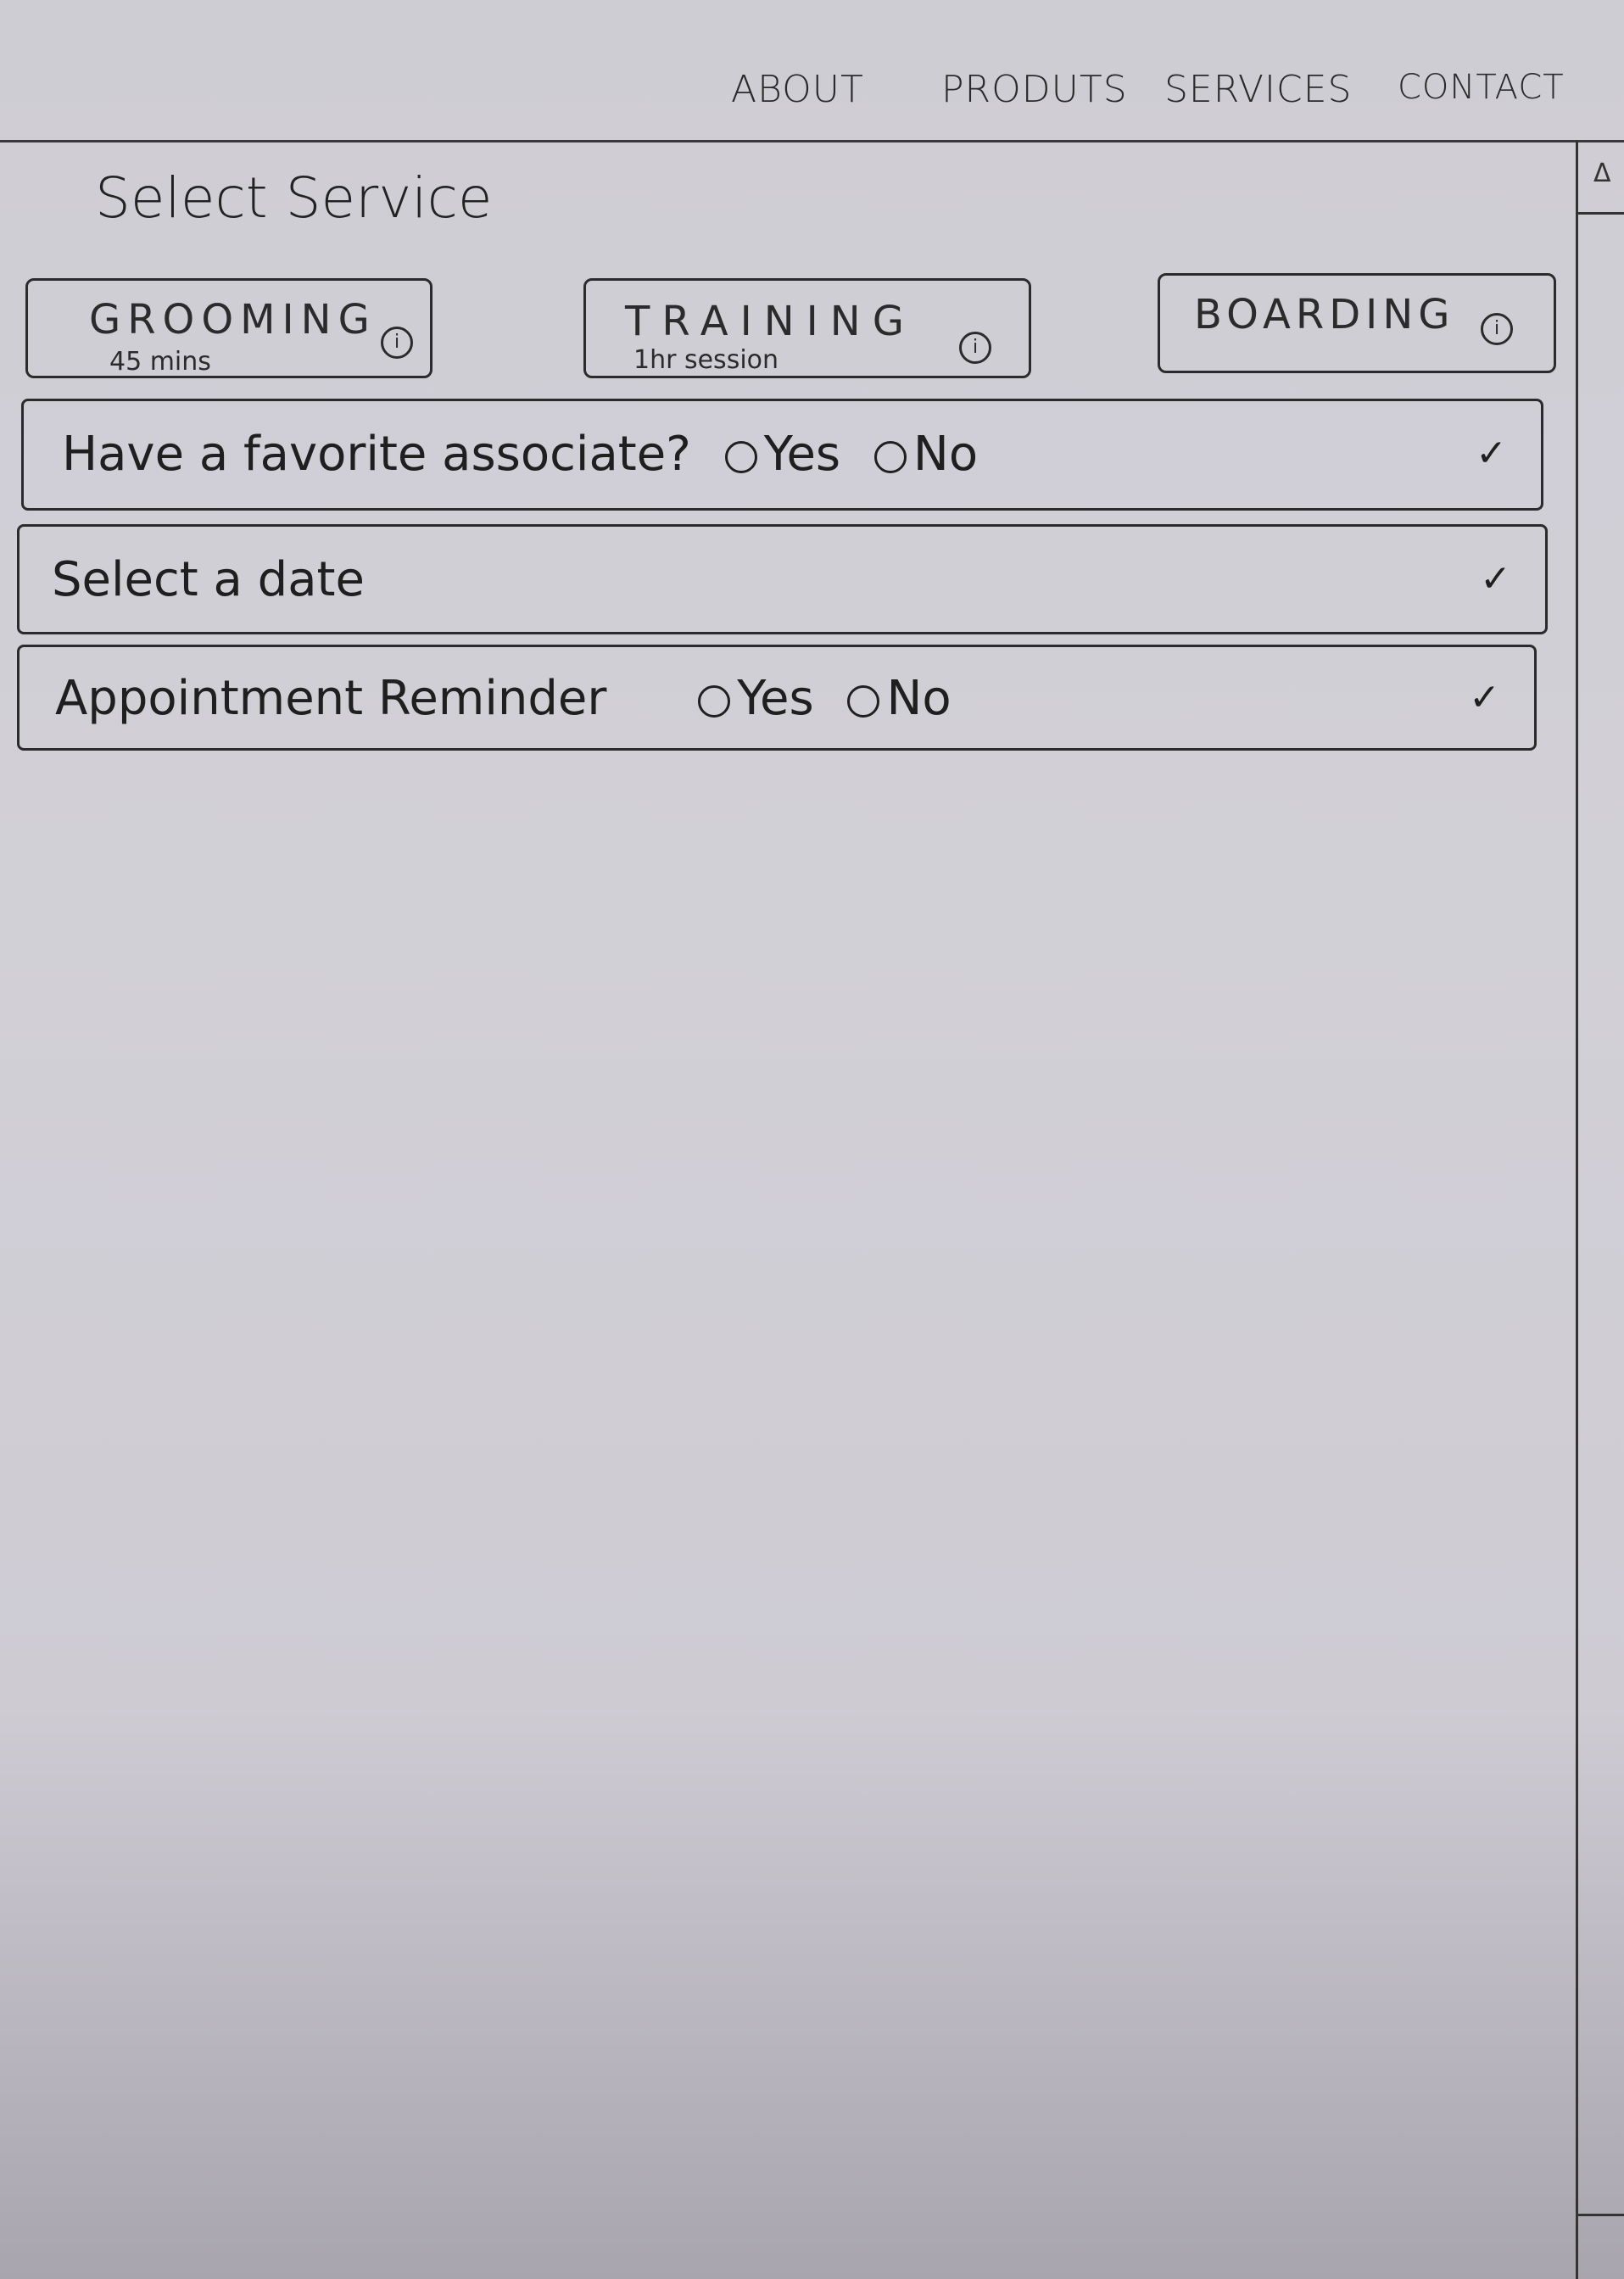  Describe the element at coordinates (782, 579) in the screenshot. I see `accordion-select-date: Select a date ✓` at that location.